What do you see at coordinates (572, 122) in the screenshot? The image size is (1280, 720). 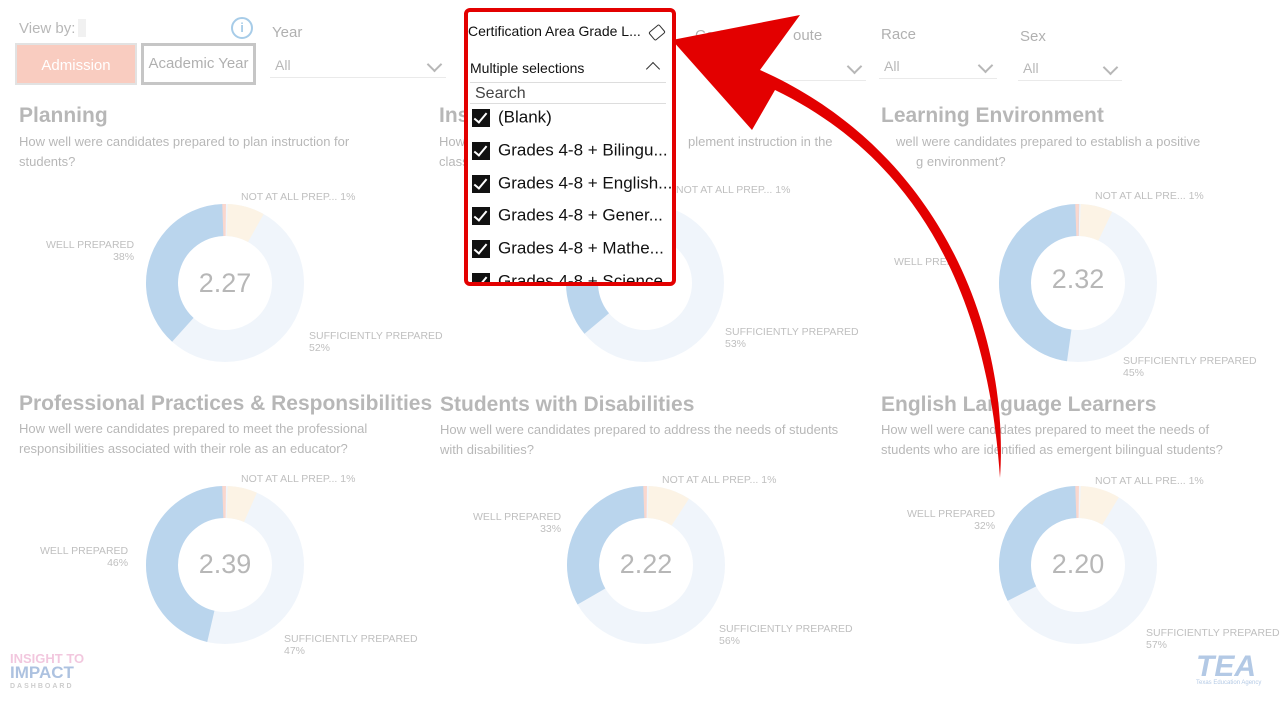 I see `dropdown-option: (Blank)` at bounding box center [572, 122].